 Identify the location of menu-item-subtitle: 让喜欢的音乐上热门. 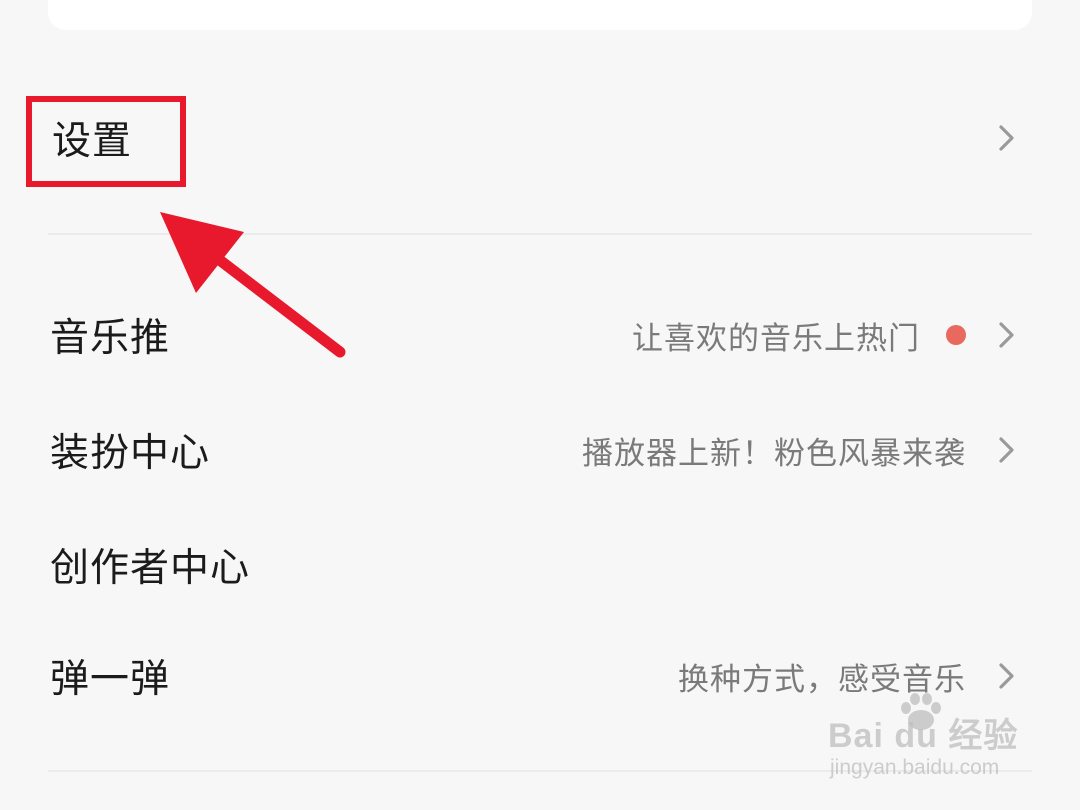
(776, 338).